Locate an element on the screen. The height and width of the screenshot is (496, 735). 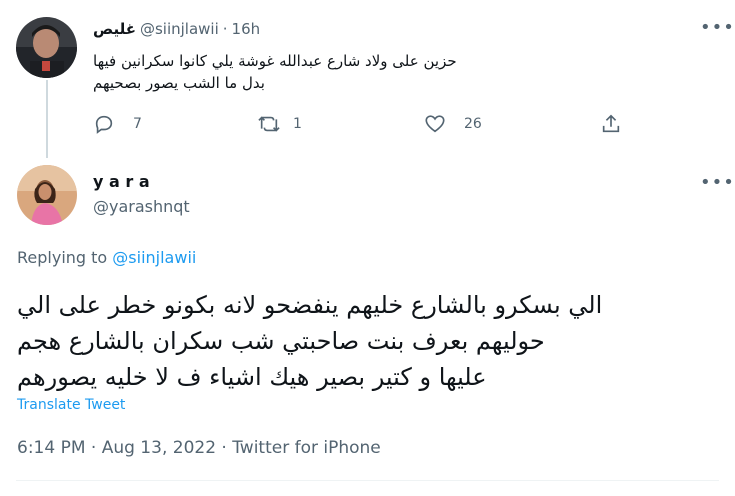
reply-button: 7 is located at coordinates (117, 124).